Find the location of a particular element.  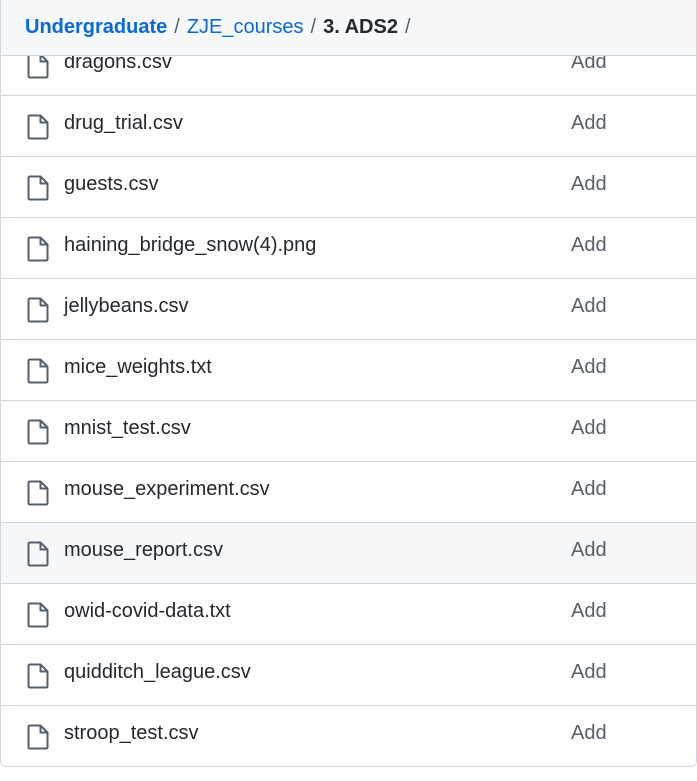

file-row: haining_bridge_snow(4).png Add is located at coordinates (348, 248).